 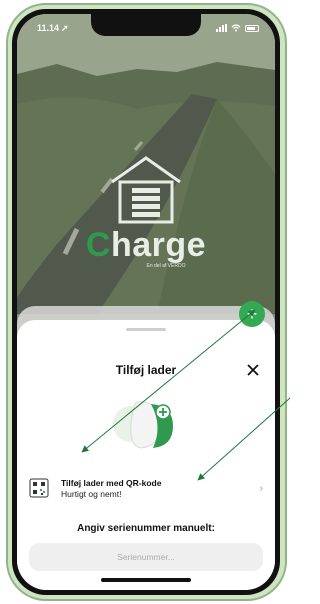 I want to click on cellular-signal-icon, so click(x=221, y=28).